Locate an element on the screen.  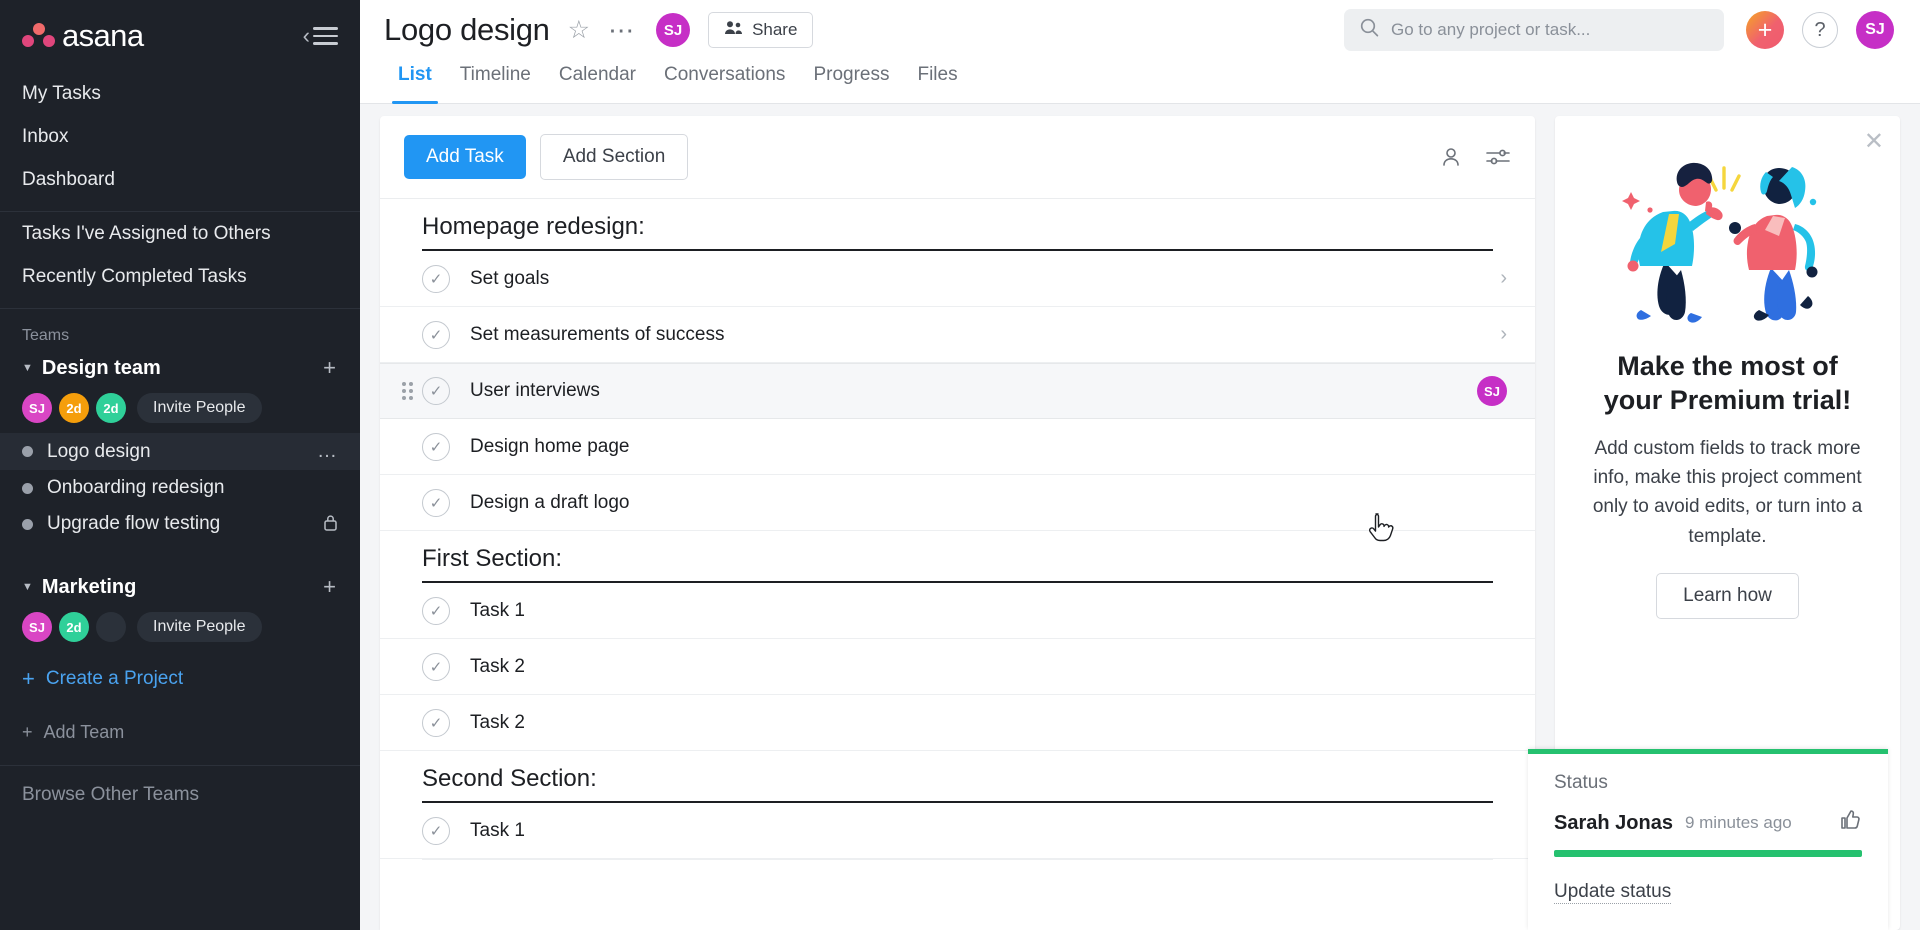
team-header-design-team: ▼ Design team + is located at coordinates (180, 368).